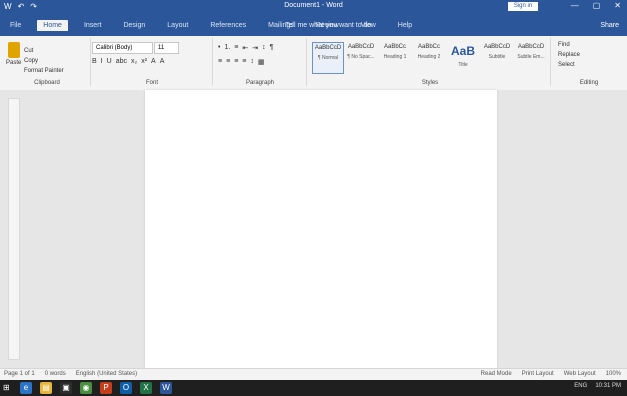 This screenshot has width=627, height=396. What do you see at coordinates (13, 63) in the screenshot?
I see `paste-button: Paste` at bounding box center [13, 63].